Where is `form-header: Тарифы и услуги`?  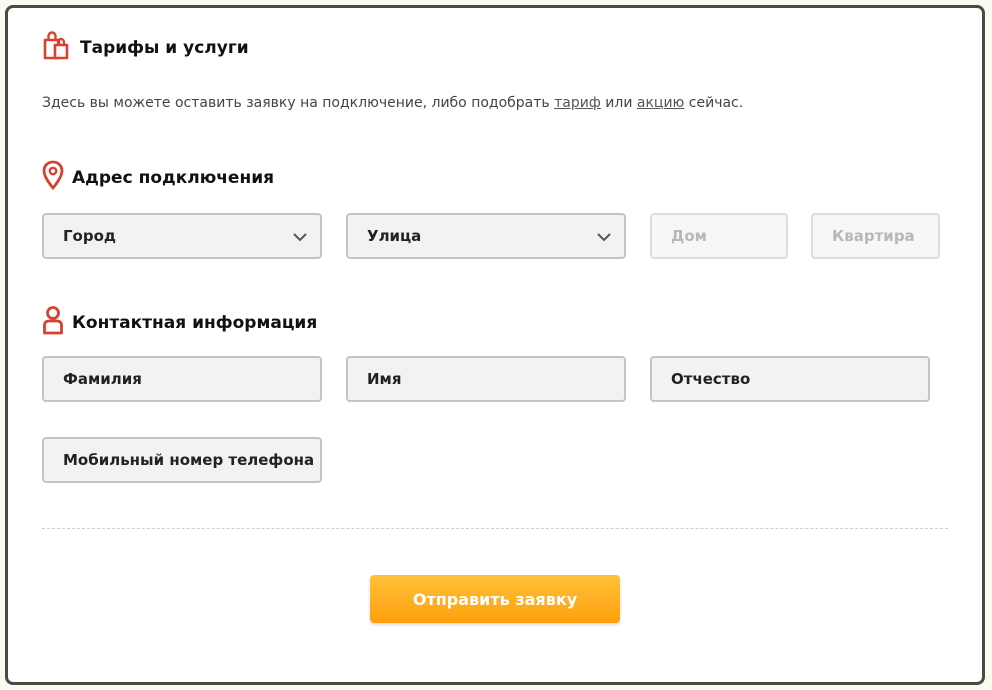 form-header: Тарифы и услуги is located at coordinates (145, 47).